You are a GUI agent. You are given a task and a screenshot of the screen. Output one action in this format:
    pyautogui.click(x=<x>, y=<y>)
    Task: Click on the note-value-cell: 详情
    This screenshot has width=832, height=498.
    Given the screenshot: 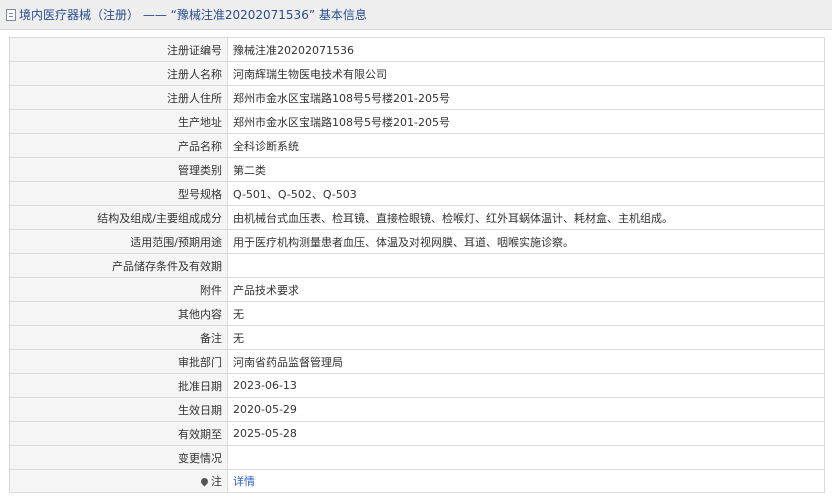 What is the action you would take?
    pyautogui.click(x=526, y=481)
    